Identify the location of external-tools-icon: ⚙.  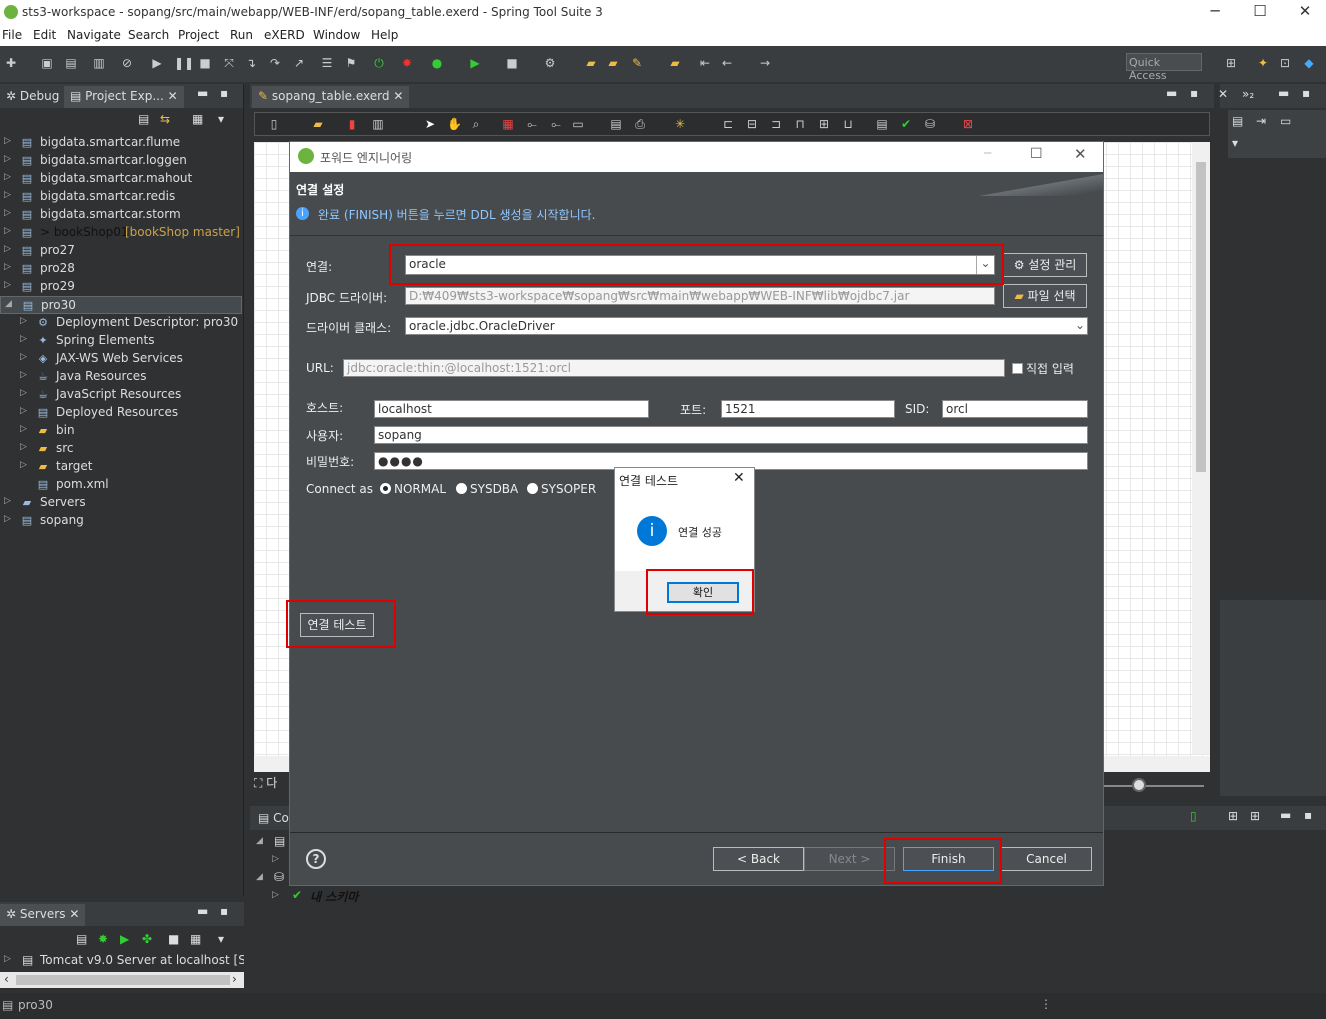
(550, 63).